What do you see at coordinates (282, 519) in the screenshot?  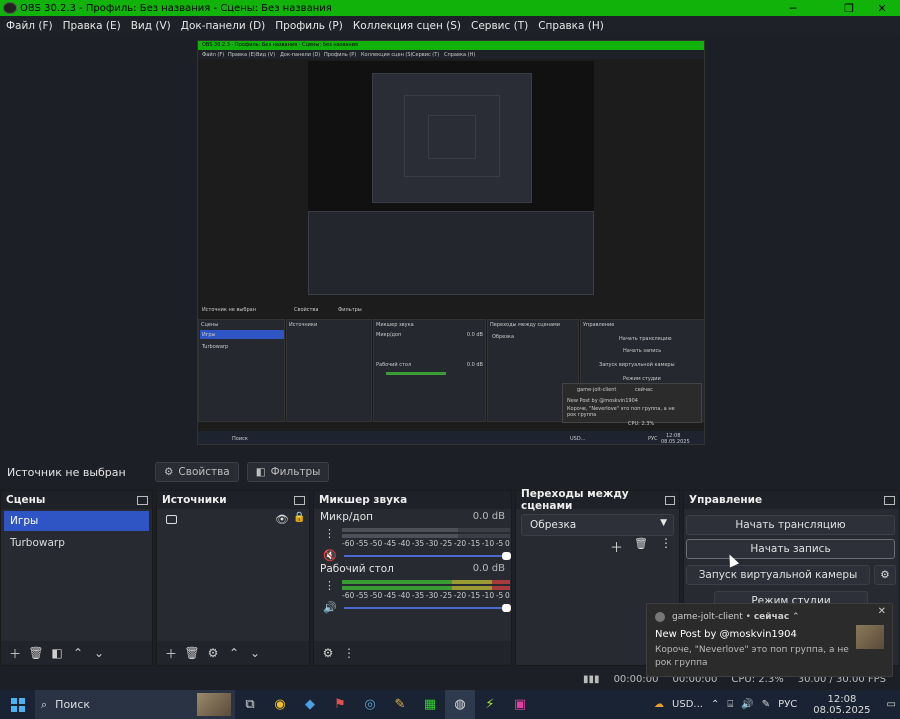 I see `eye-icon: 👁` at bounding box center [282, 519].